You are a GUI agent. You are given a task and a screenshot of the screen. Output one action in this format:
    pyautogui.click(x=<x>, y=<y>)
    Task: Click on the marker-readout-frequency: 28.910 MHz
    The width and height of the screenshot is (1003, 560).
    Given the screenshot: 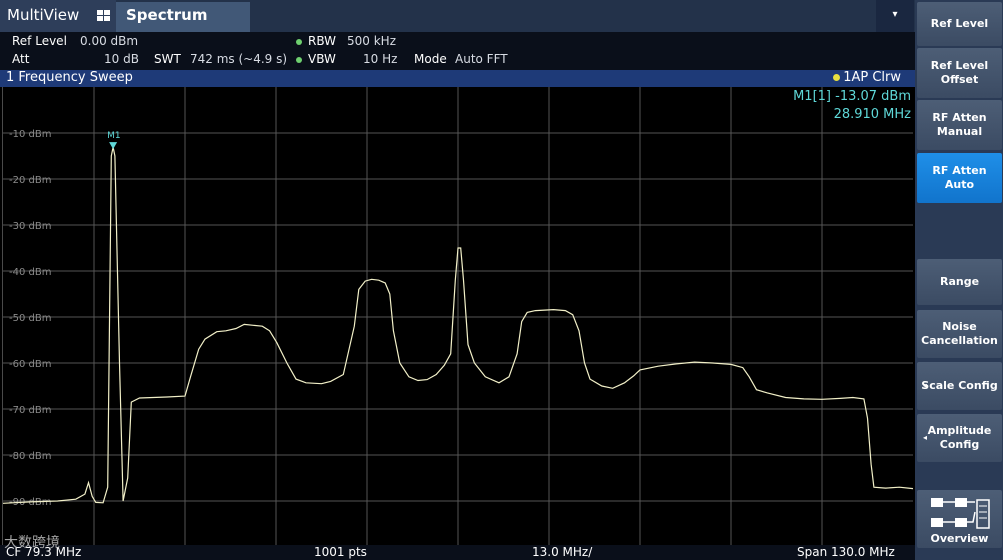 What is the action you would take?
    pyautogui.click(x=872, y=114)
    